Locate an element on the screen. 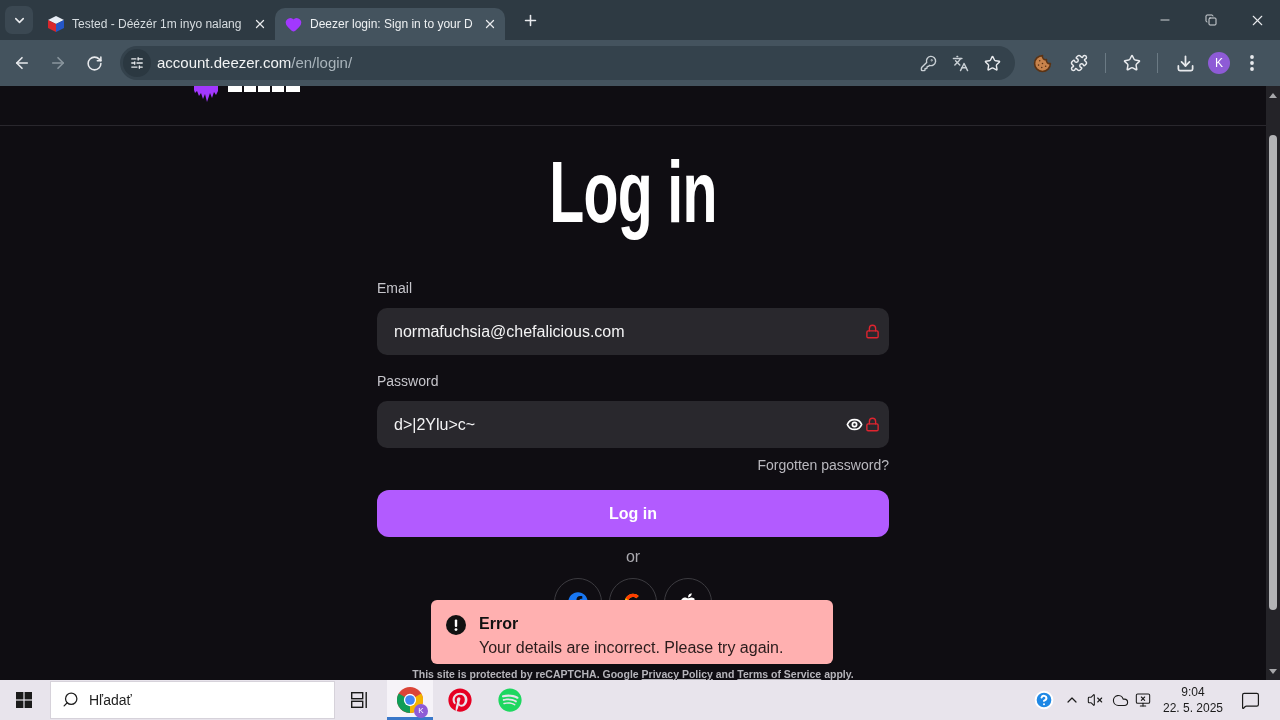 The height and width of the screenshot is (720, 1280). windows-logo-icon is located at coordinates (24, 700).